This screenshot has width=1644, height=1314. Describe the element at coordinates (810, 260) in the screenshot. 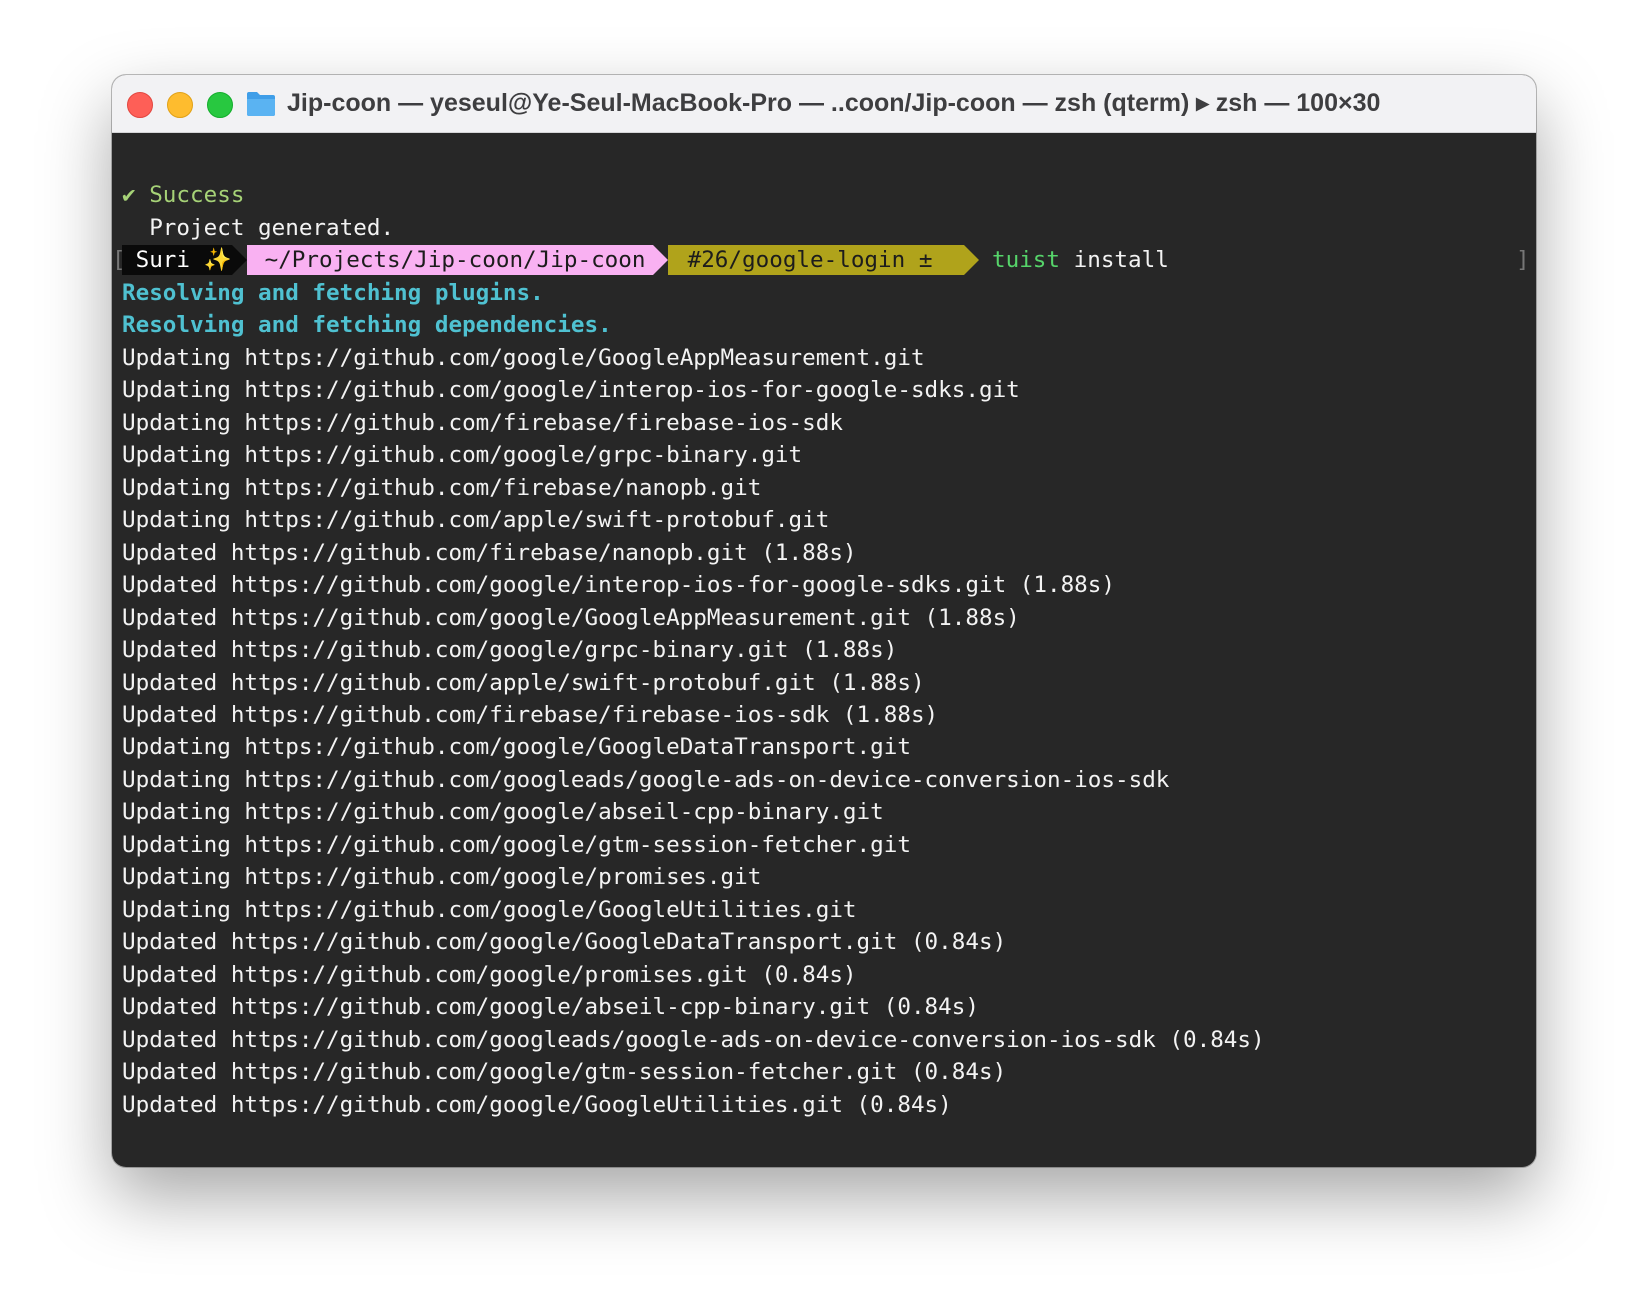

I see `prompt-git-branch: #26/google-login ±` at that location.